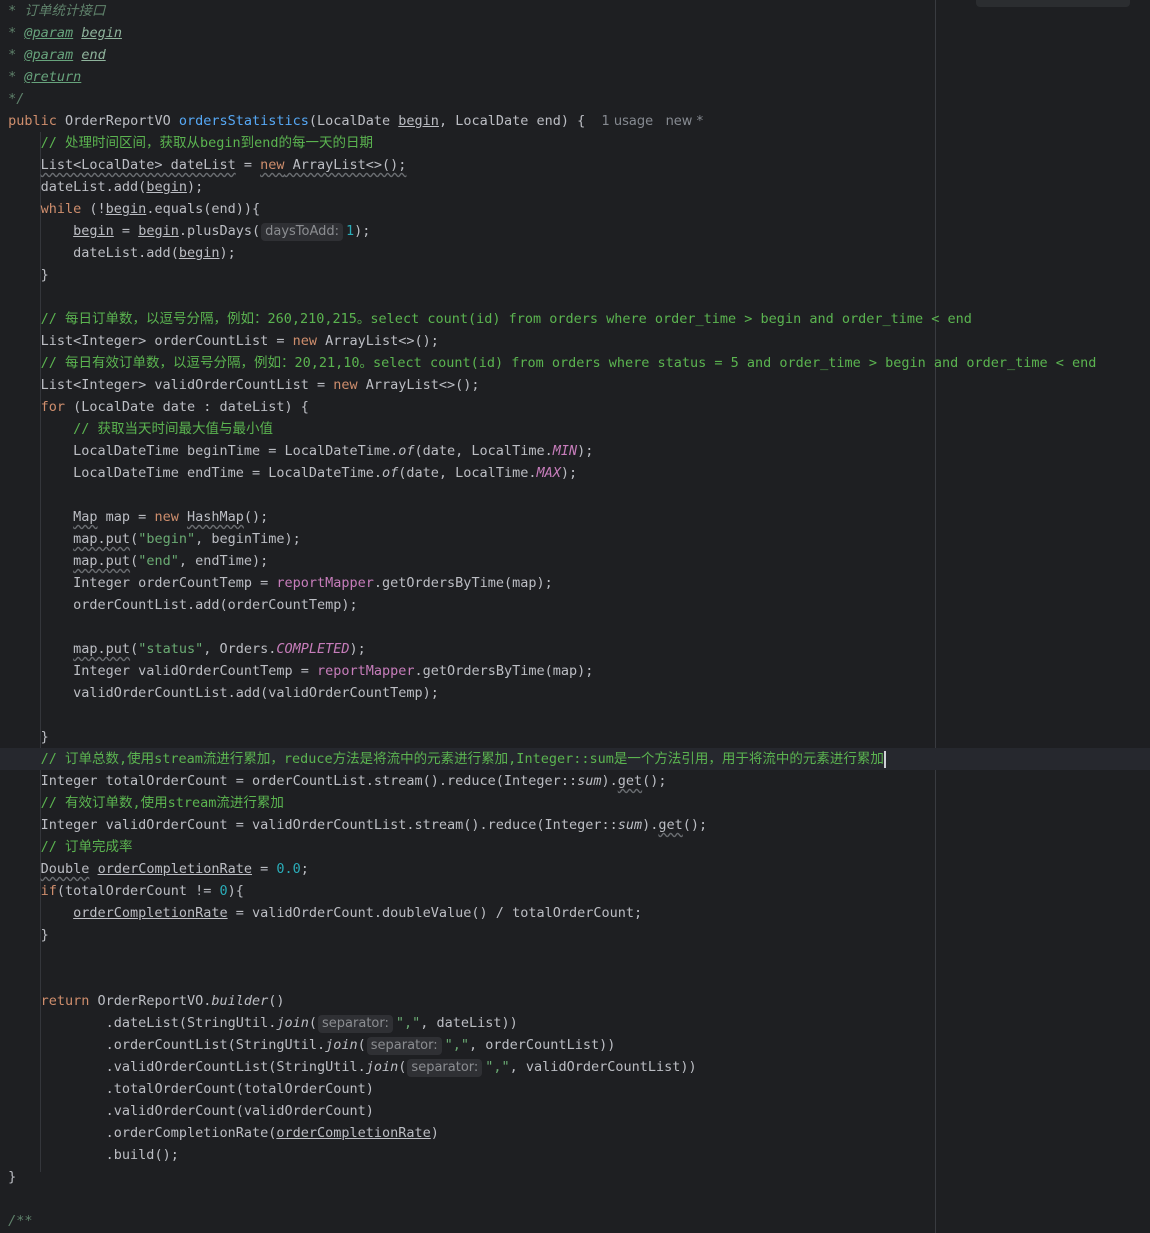 The width and height of the screenshot is (1150, 1233). Describe the element at coordinates (117, 121) in the screenshot. I see `code-text: OrderReportVO` at that location.